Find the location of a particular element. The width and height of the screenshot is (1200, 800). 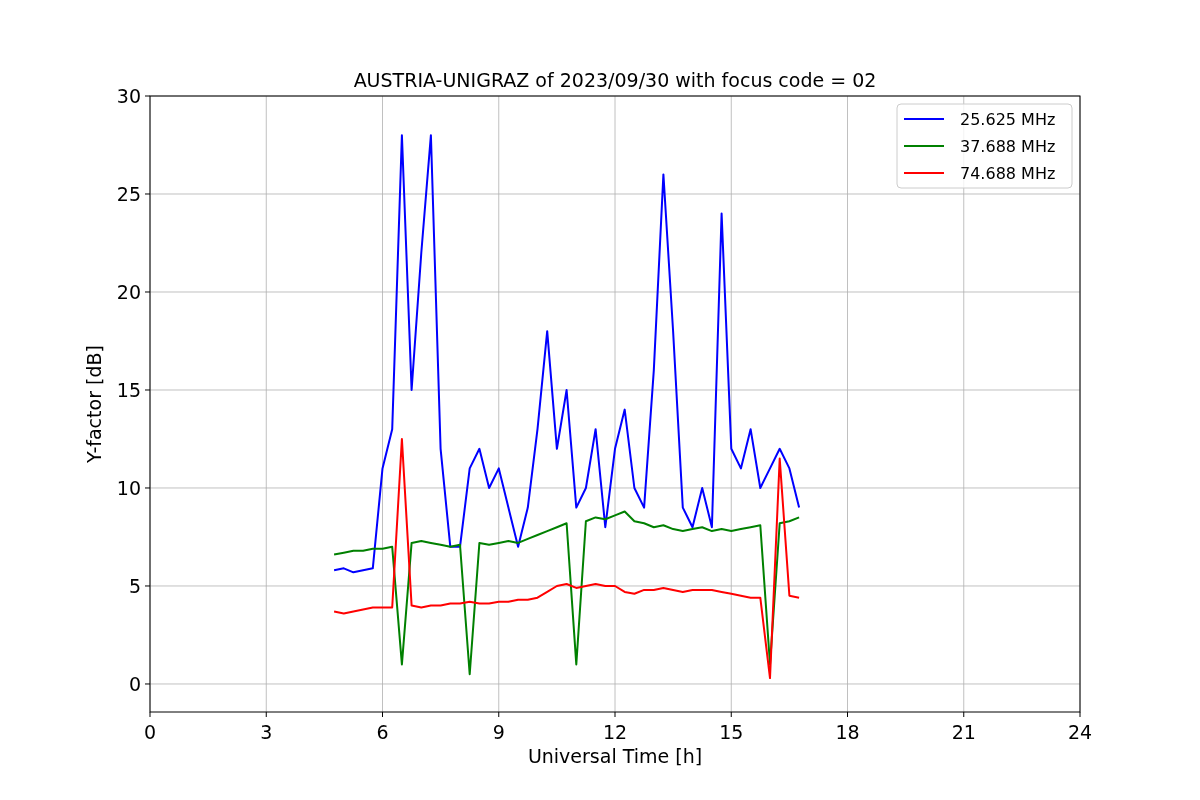

x-tick-label: 9 is located at coordinates (498, 732).